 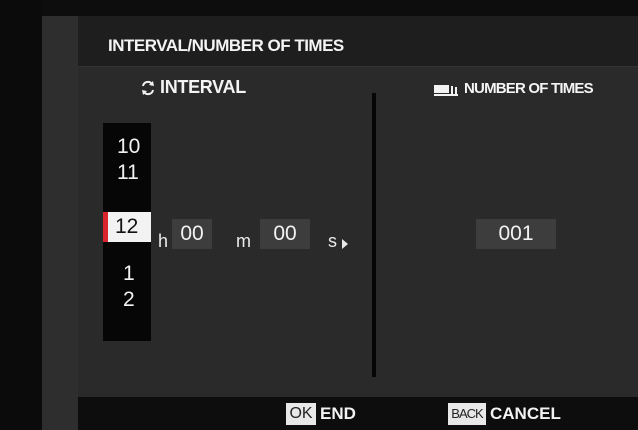 What do you see at coordinates (374, 235) in the screenshot?
I see `column-divider` at bounding box center [374, 235].